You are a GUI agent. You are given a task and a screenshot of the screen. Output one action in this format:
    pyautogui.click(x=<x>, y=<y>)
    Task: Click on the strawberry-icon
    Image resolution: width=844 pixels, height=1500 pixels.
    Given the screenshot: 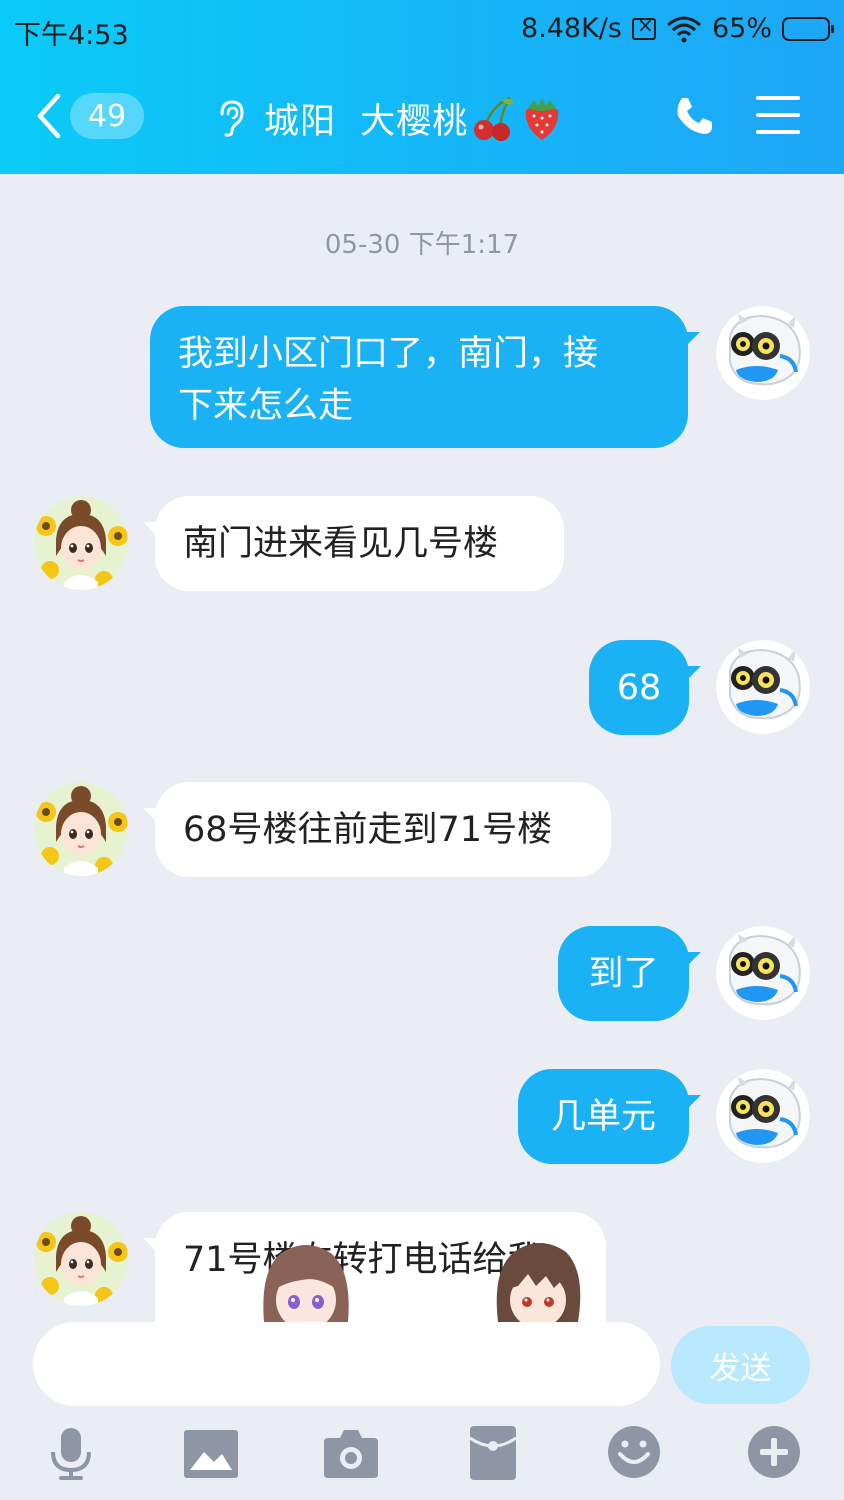 What is the action you would take?
    pyautogui.click(x=542, y=119)
    